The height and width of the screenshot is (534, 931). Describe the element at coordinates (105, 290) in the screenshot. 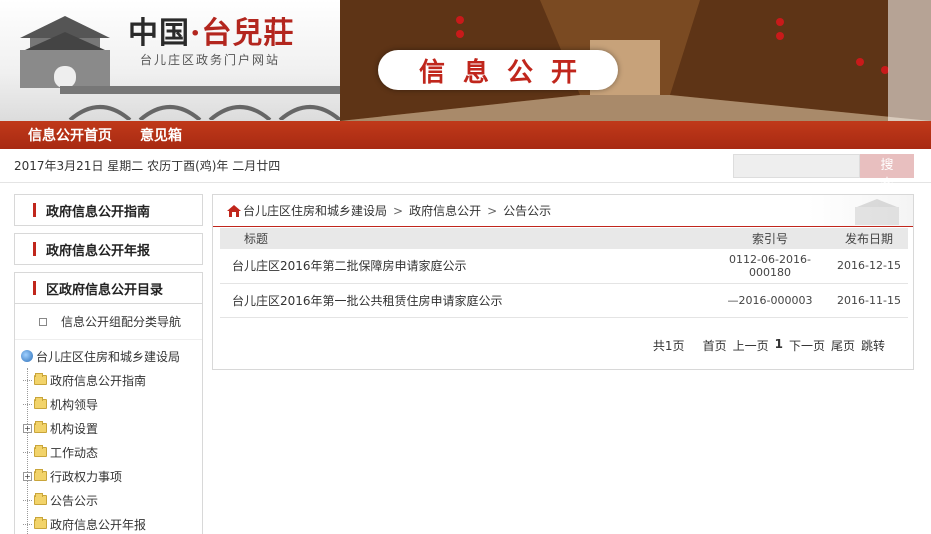

I see `catalog-title-label: 区政府信息公开目录` at that location.